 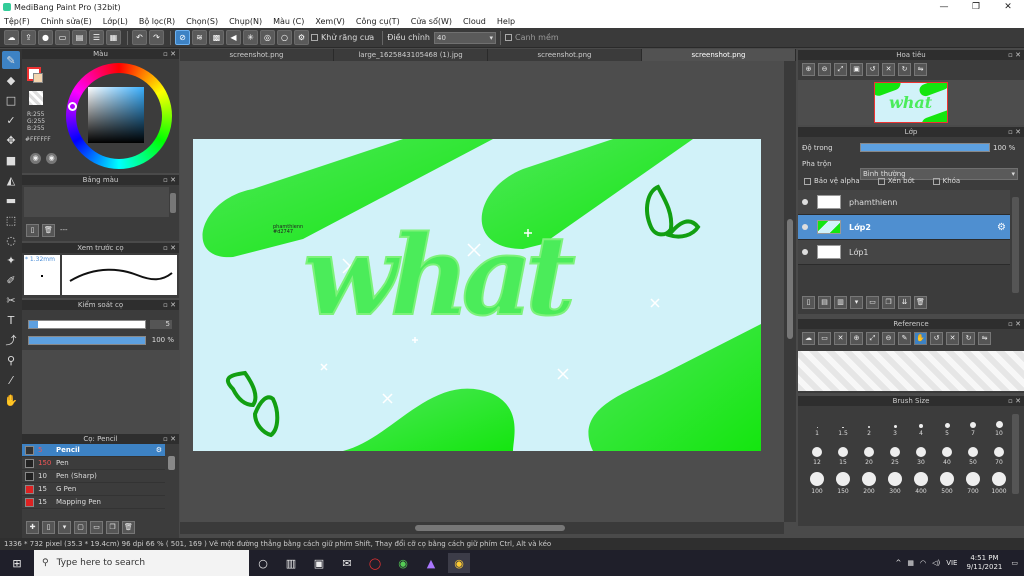 I want to click on wifi-icon: ◠, so click(x=923, y=563).